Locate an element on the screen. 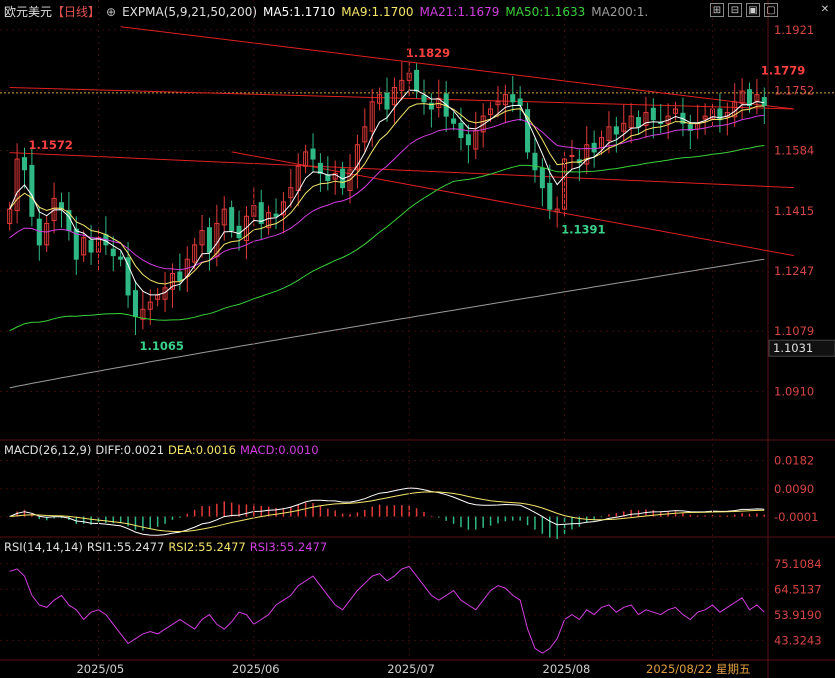  ma9-value: MA9:1.1700 is located at coordinates (377, 12).